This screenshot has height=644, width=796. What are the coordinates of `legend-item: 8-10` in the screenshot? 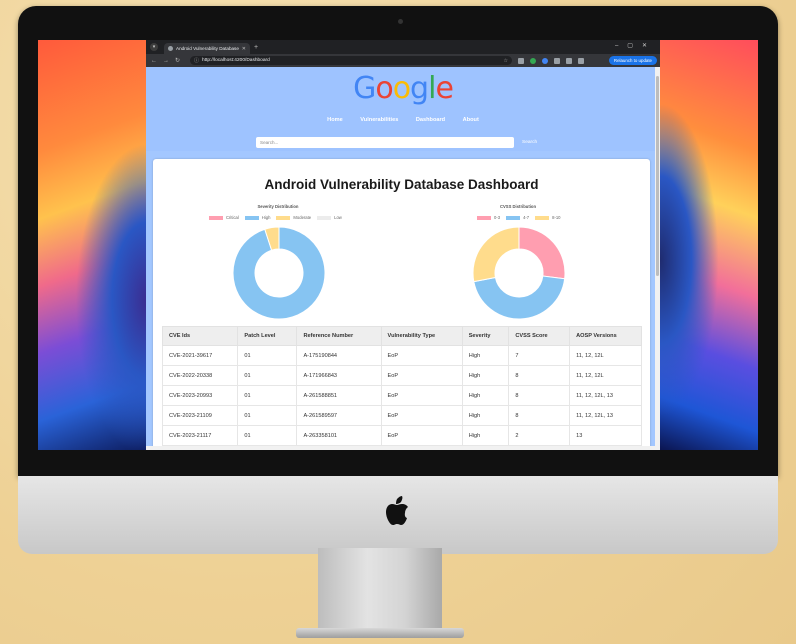 It's located at (548, 217).